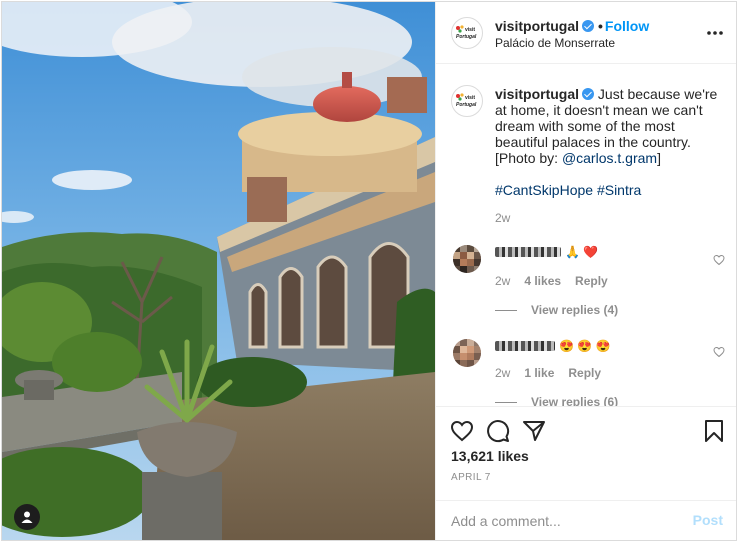 The height and width of the screenshot is (552, 747). What do you see at coordinates (659, 158) in the screenshot?
I see `caption-body-end: ]` at bounding box center [659, 158].